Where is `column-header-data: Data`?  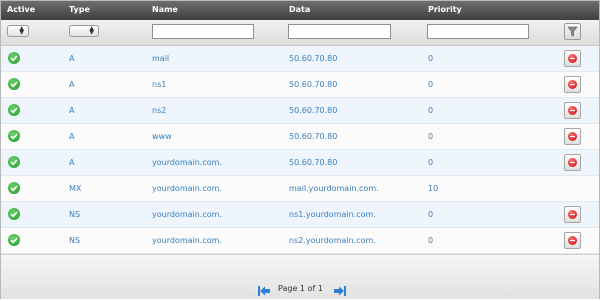 column-header-data: Data is located at coordinates (299, 9).